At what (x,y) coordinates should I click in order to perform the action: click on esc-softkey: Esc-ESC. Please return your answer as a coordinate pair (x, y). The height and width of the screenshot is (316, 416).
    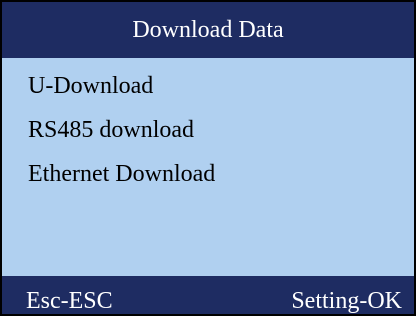
    Looking at the image, I should click on (69, 295).